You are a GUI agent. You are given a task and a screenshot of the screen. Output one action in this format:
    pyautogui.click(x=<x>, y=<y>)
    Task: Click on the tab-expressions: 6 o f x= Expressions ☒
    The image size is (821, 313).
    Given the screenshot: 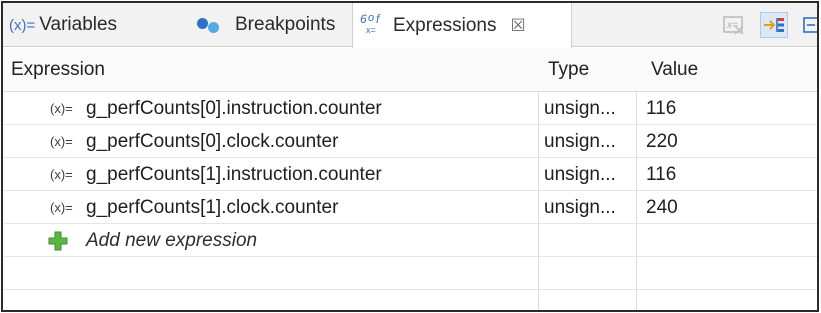 What is the action you would take?
    pyautogui.click(x=462, y=25)
    